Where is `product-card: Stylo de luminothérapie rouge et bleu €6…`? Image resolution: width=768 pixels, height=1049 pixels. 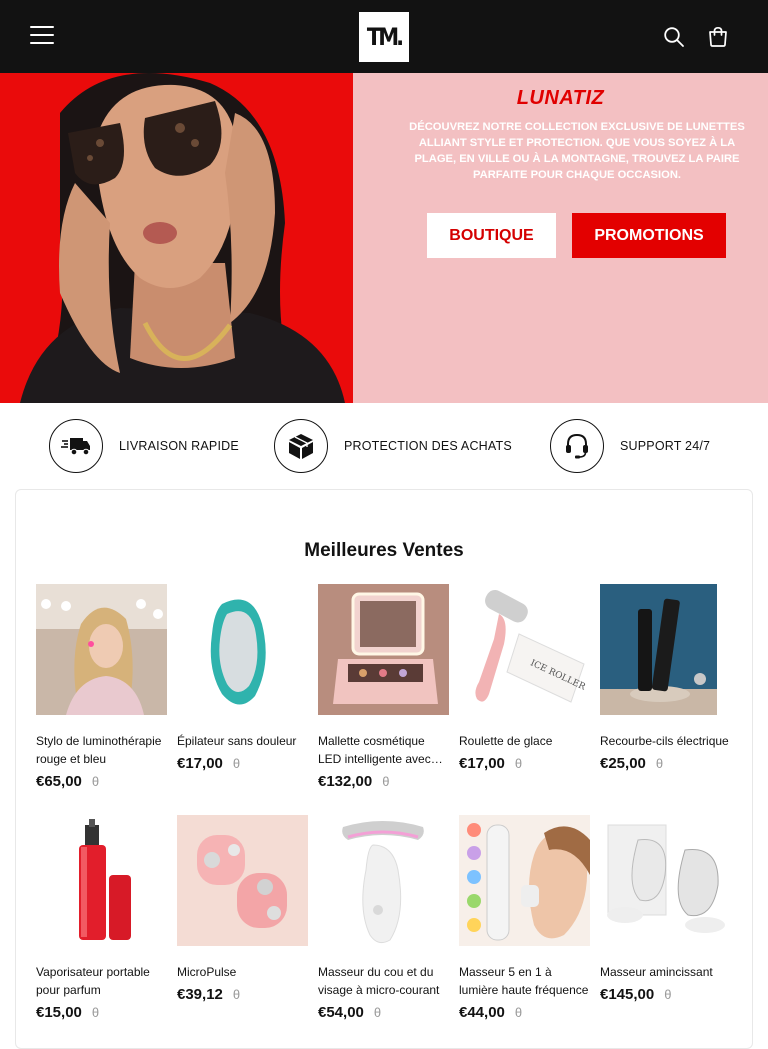 product-card: Stylo de luminothérapie rouge et bleu €6… is located at coordinates (101, 687).